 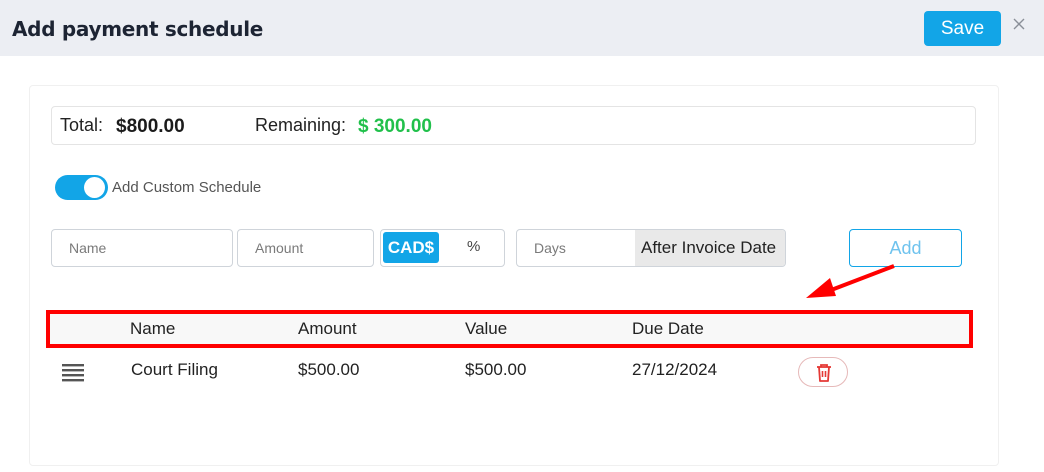 What do you see at coordinates (513, 125) in the screenshot?
I see `totals-bar: Total: $800.00 Remaining: $ 300.00` at bounding box center [513, 125].